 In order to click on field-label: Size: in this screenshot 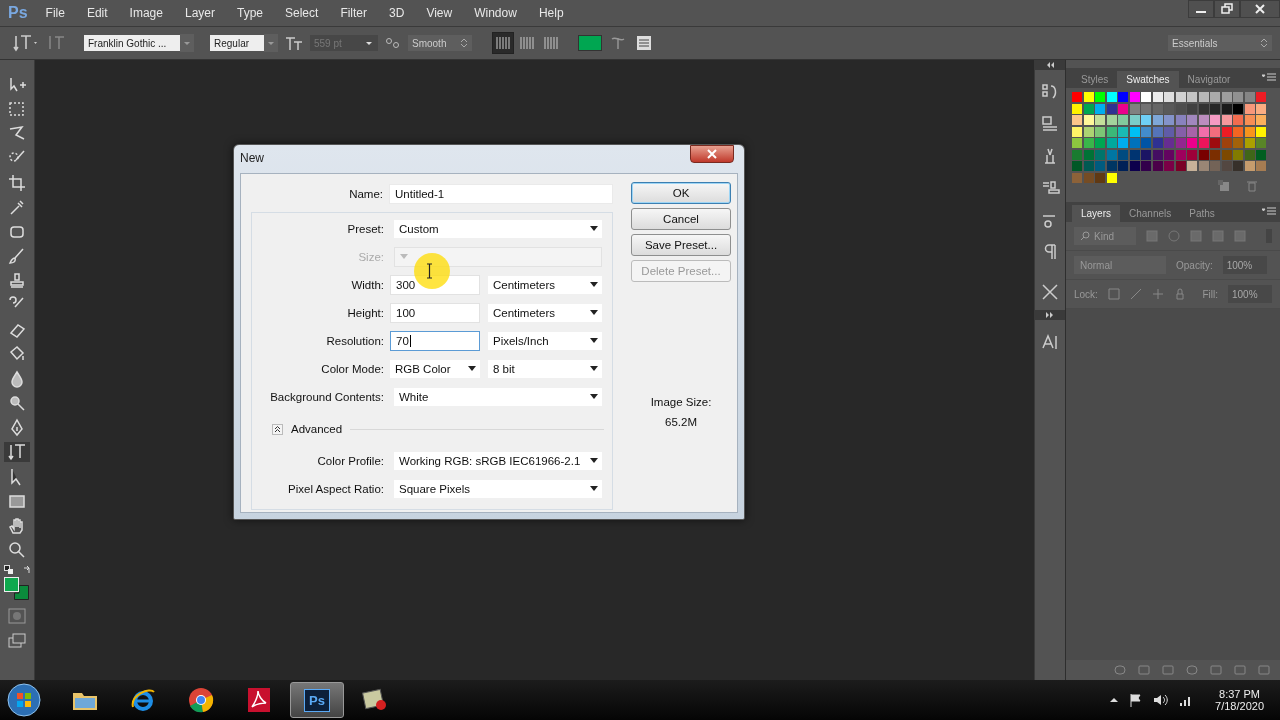, I will do `click(371, 257)`.